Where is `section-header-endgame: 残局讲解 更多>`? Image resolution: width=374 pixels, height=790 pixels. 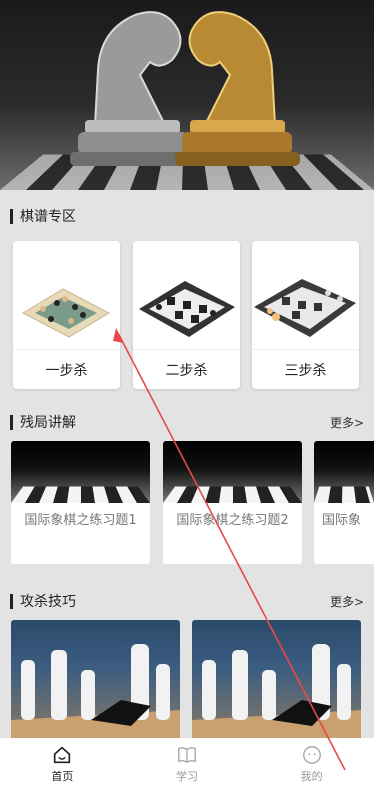 section-header-endgame: 残局讲解 更多> is located at coordinates (187, 422).